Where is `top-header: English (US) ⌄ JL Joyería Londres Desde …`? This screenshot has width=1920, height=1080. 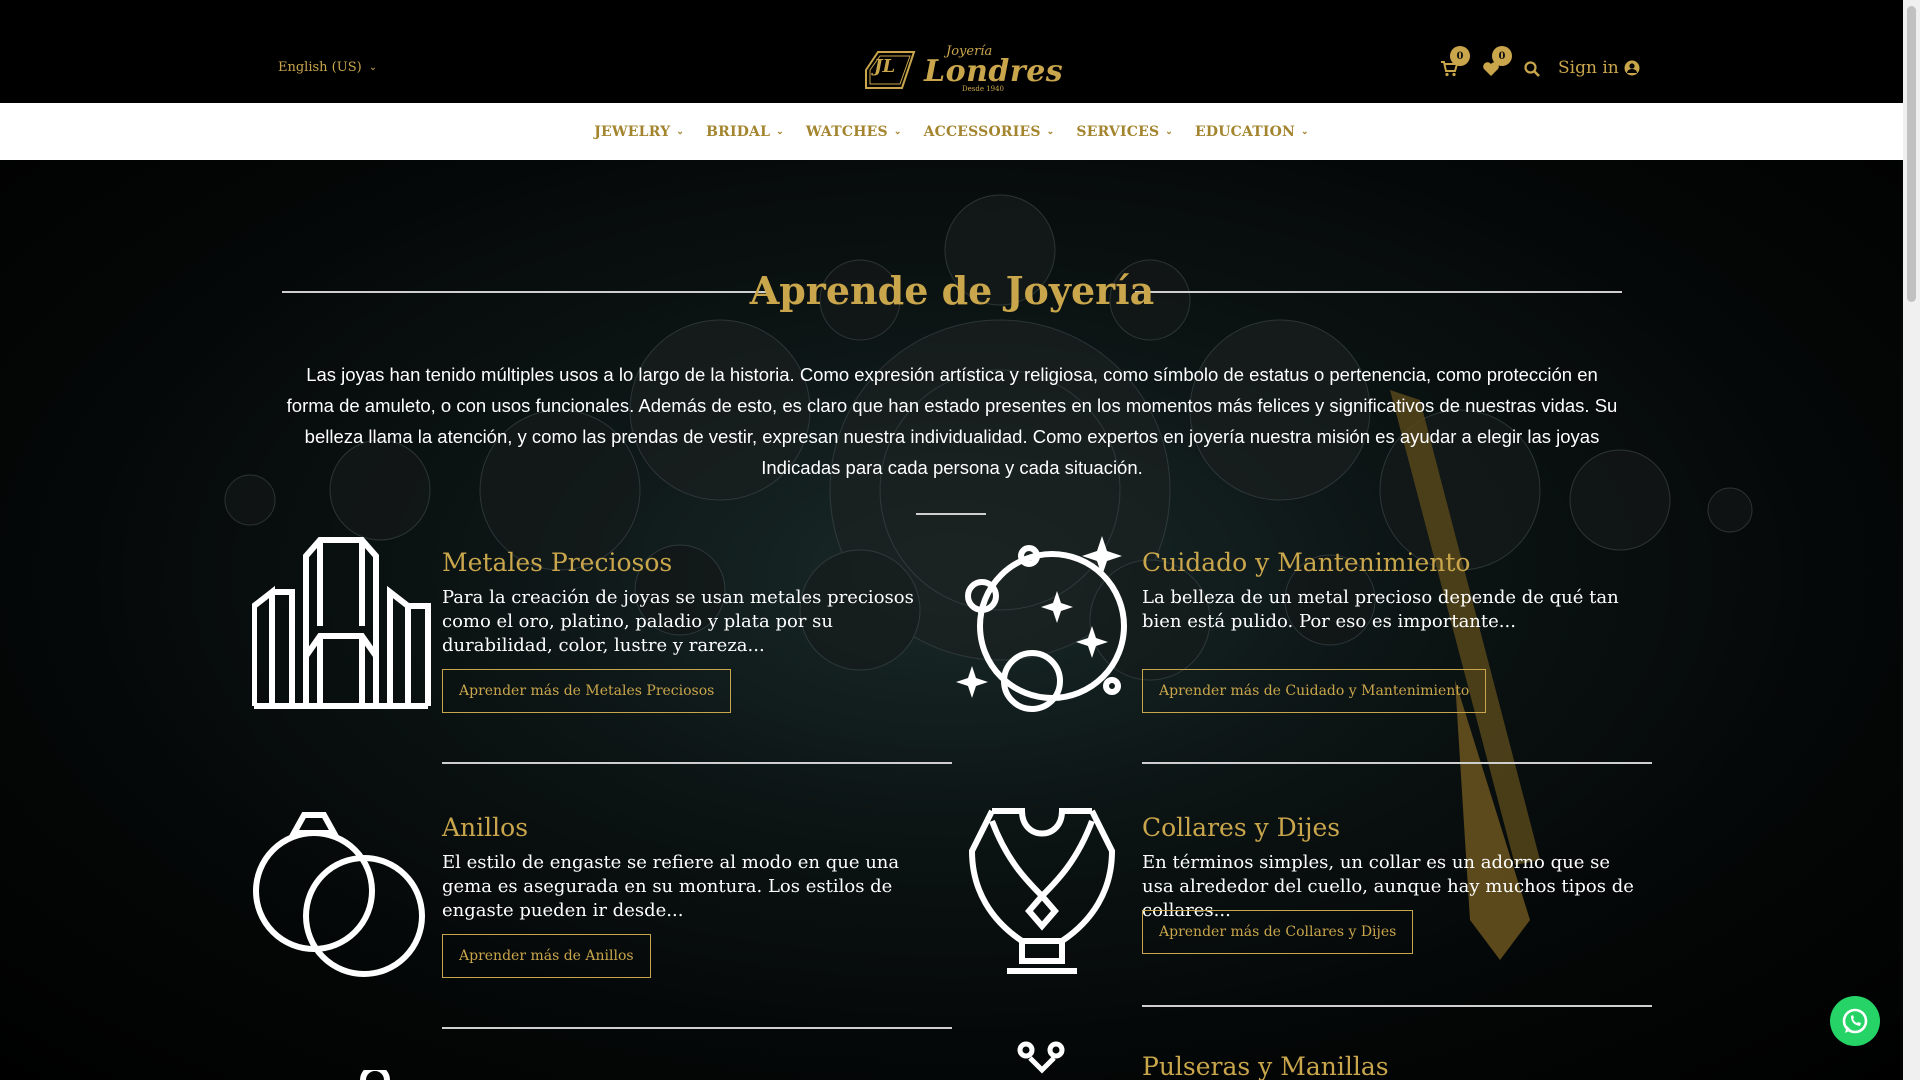
top-header: English (US) ⌄ JL Joyería Londres Desde … is located at coordinates (951, 51).